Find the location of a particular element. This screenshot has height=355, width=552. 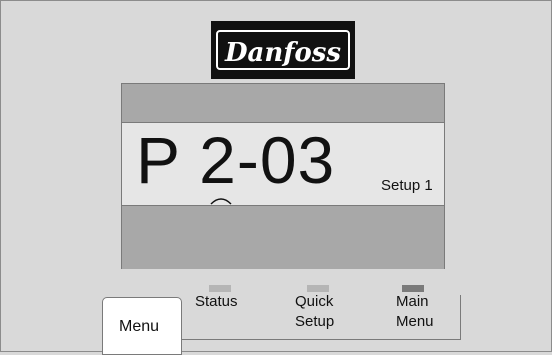

edit-cursor-icon is located at coordinates (221, 201).